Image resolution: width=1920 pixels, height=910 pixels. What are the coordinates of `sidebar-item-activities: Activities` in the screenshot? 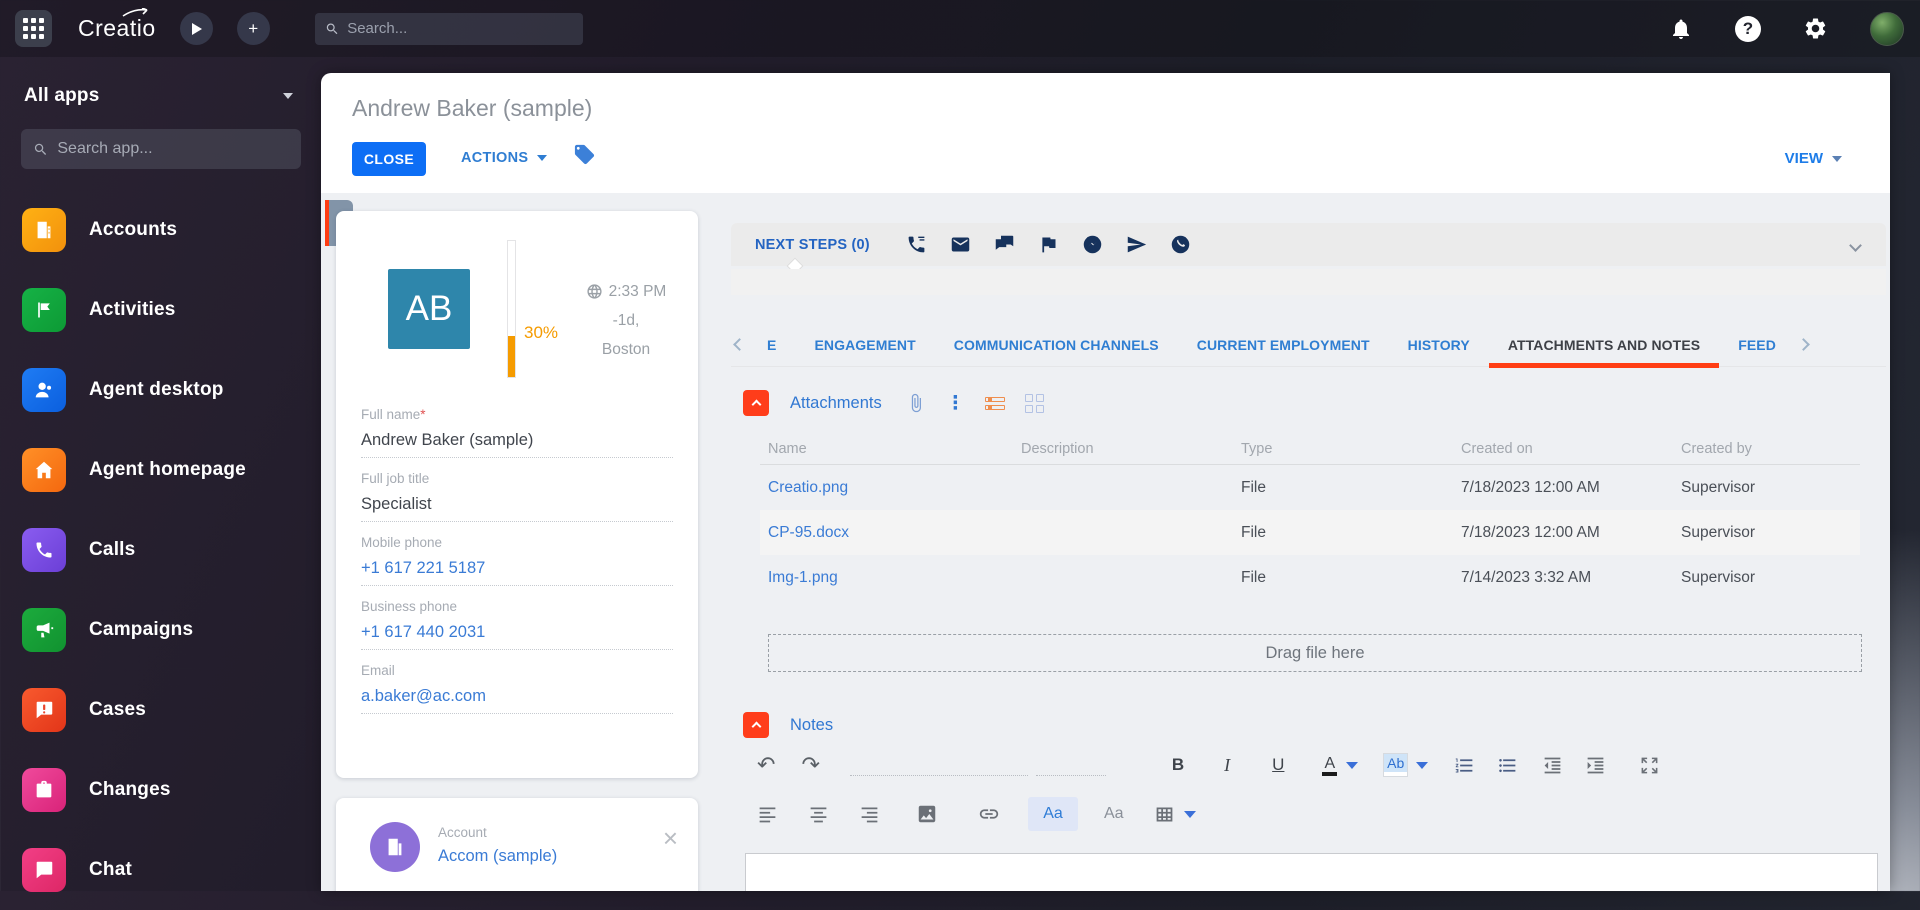 It's located at (160, 310).